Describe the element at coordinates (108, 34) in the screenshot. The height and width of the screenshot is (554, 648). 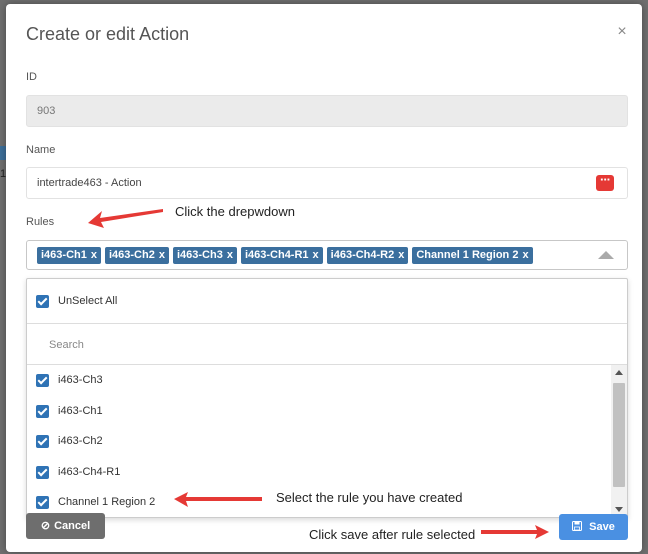
I see `modal-title: Create or edit Action` at that location.